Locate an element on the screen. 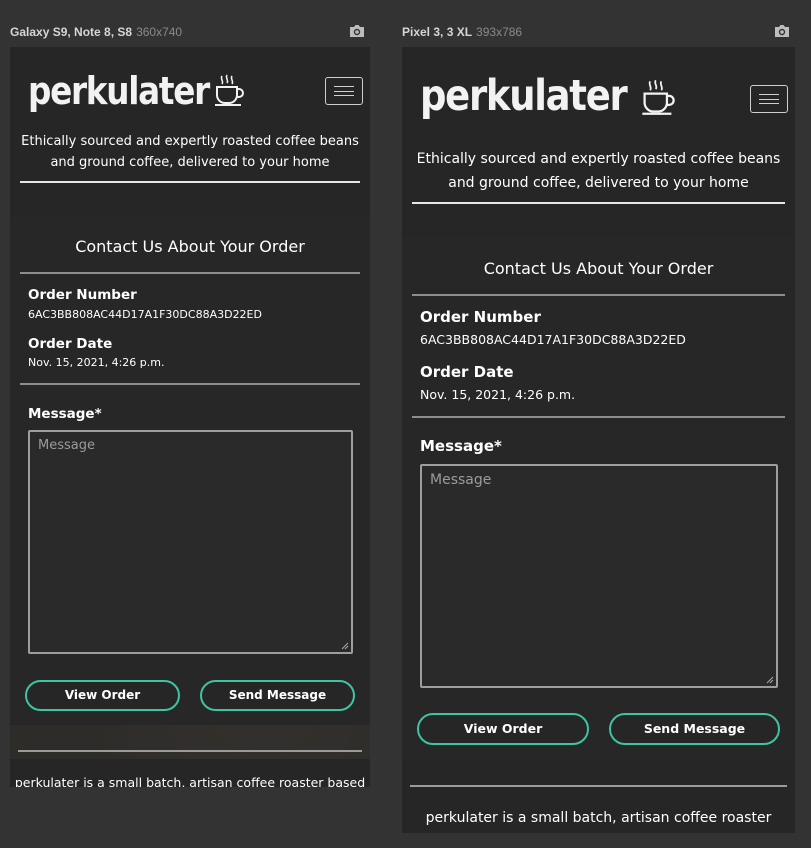 The image size is (811, 848). device-label-galaxy: Galaxy S9, Note 8, S8 360x740 is located at coordinates (96, 32).